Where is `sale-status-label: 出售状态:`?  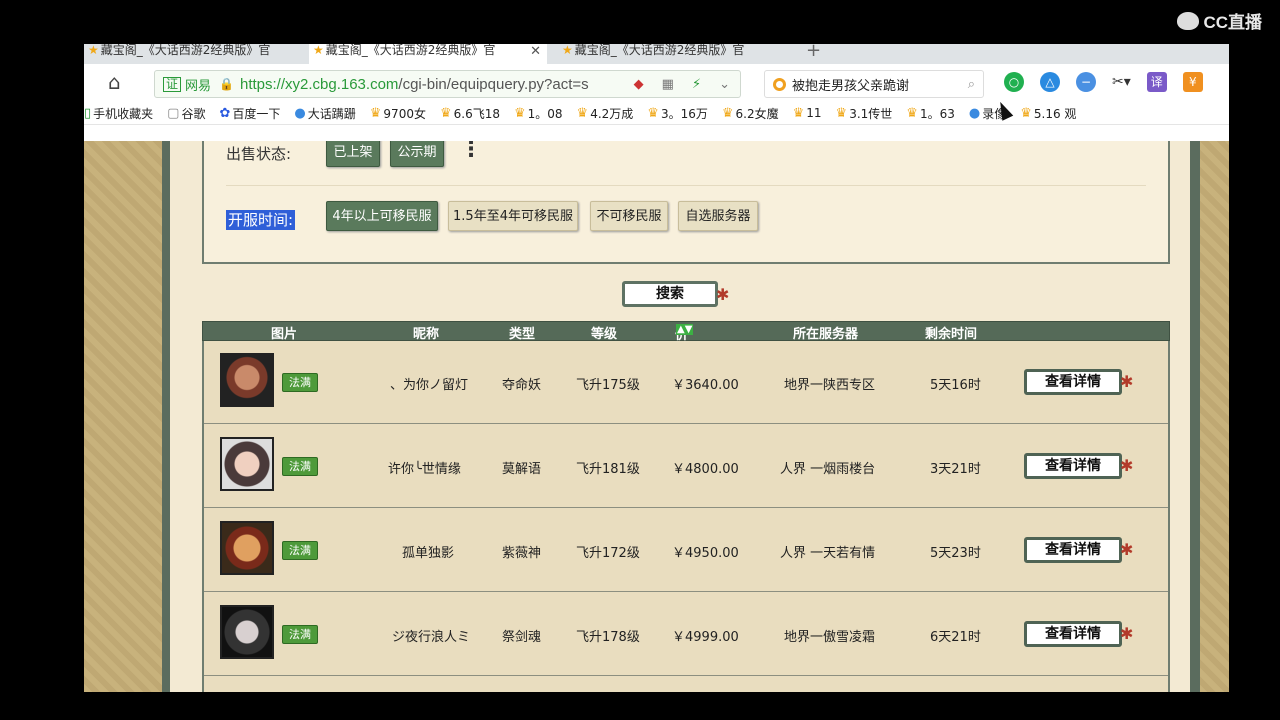
sale-status-label: 出售状态: is located at coordinates (259, 154).